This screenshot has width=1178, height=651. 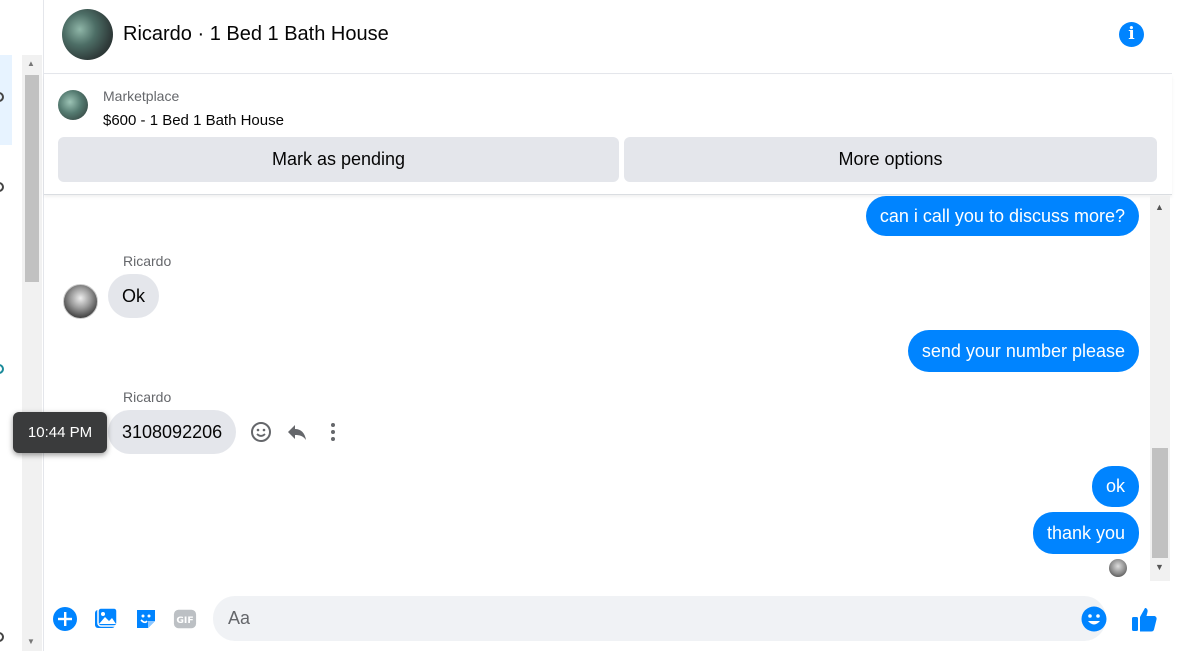 What do you see at coordinates (1160, 388) in the screenshot?
I see `message-scrollbar: ▲ ▼` at bounding box center [1160, 388].